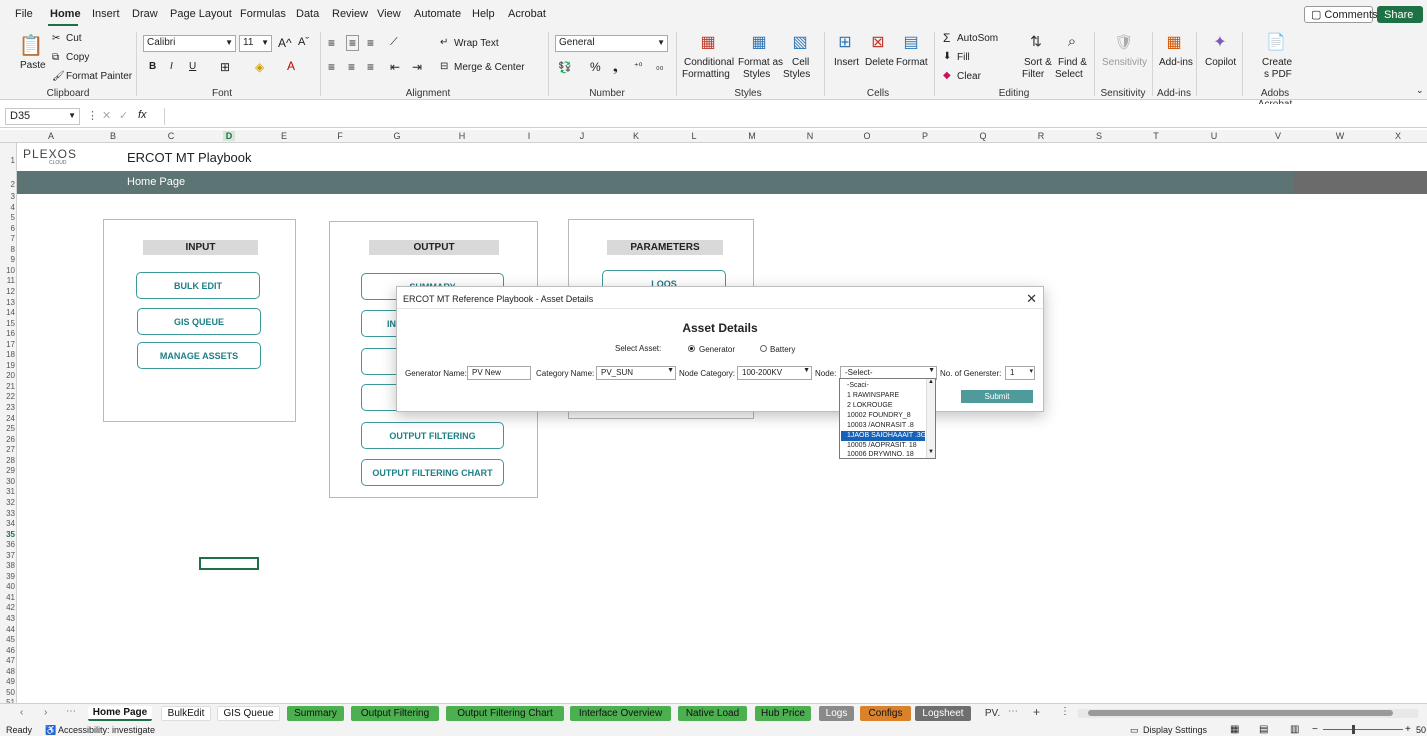 This screenshot has width=1427, height=736. Describe the element at coordinates (56, 38) in the screenshot. I see `cut-icon: ✂` at that location.